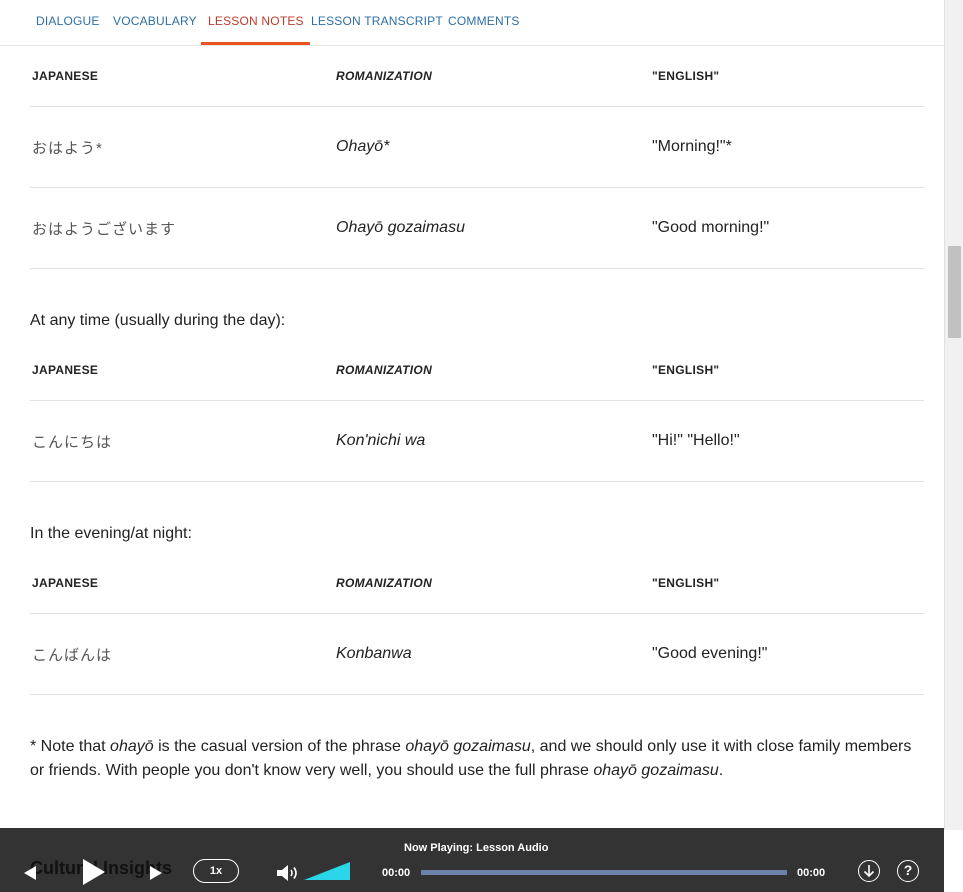 Image resolution: width=963 pixels, height=892 pixels. Describe the element at coordinates (710, 653) in the screenshot. I see `english-cell: "Good evening!"` at that location.